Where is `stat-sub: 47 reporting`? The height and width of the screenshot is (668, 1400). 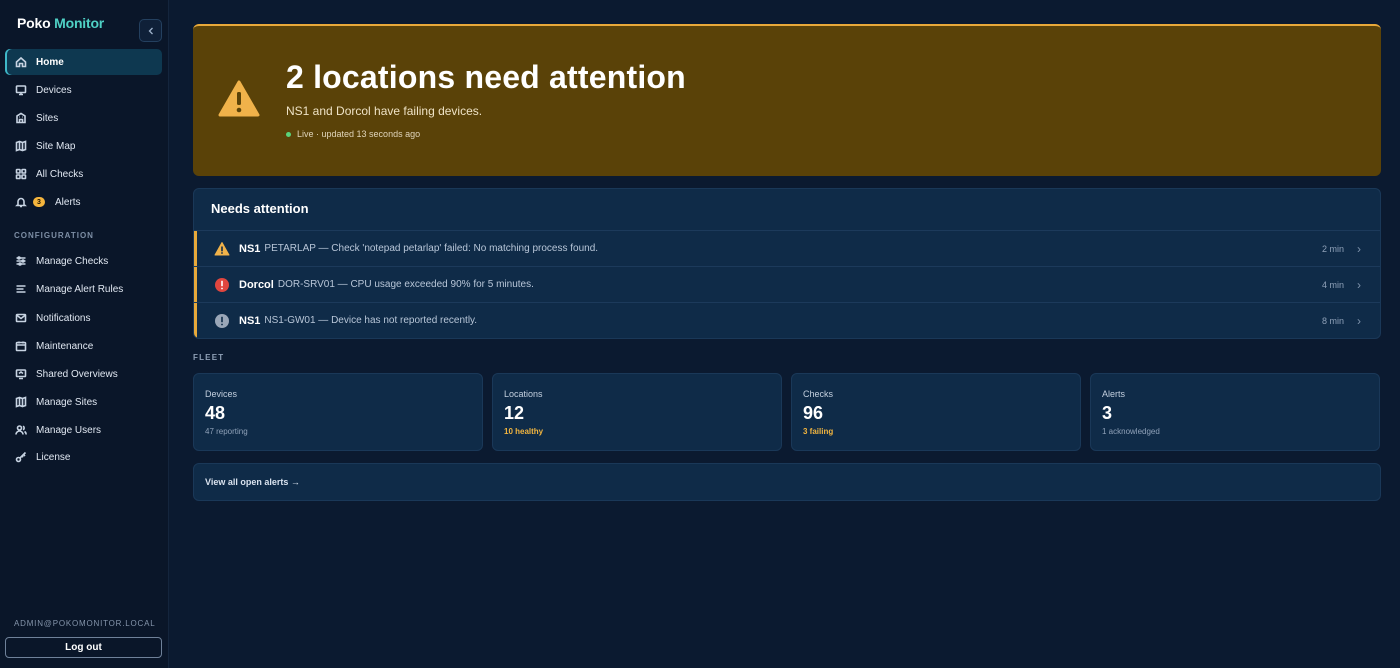
stat-sub: 47 reporting is located at coordinates (226, 431).